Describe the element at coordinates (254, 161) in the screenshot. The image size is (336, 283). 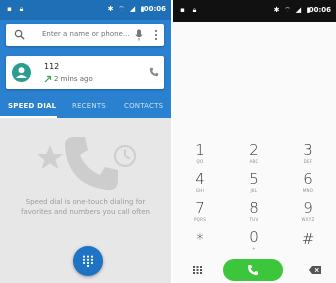
I see `key-letters: ABC` at that location.